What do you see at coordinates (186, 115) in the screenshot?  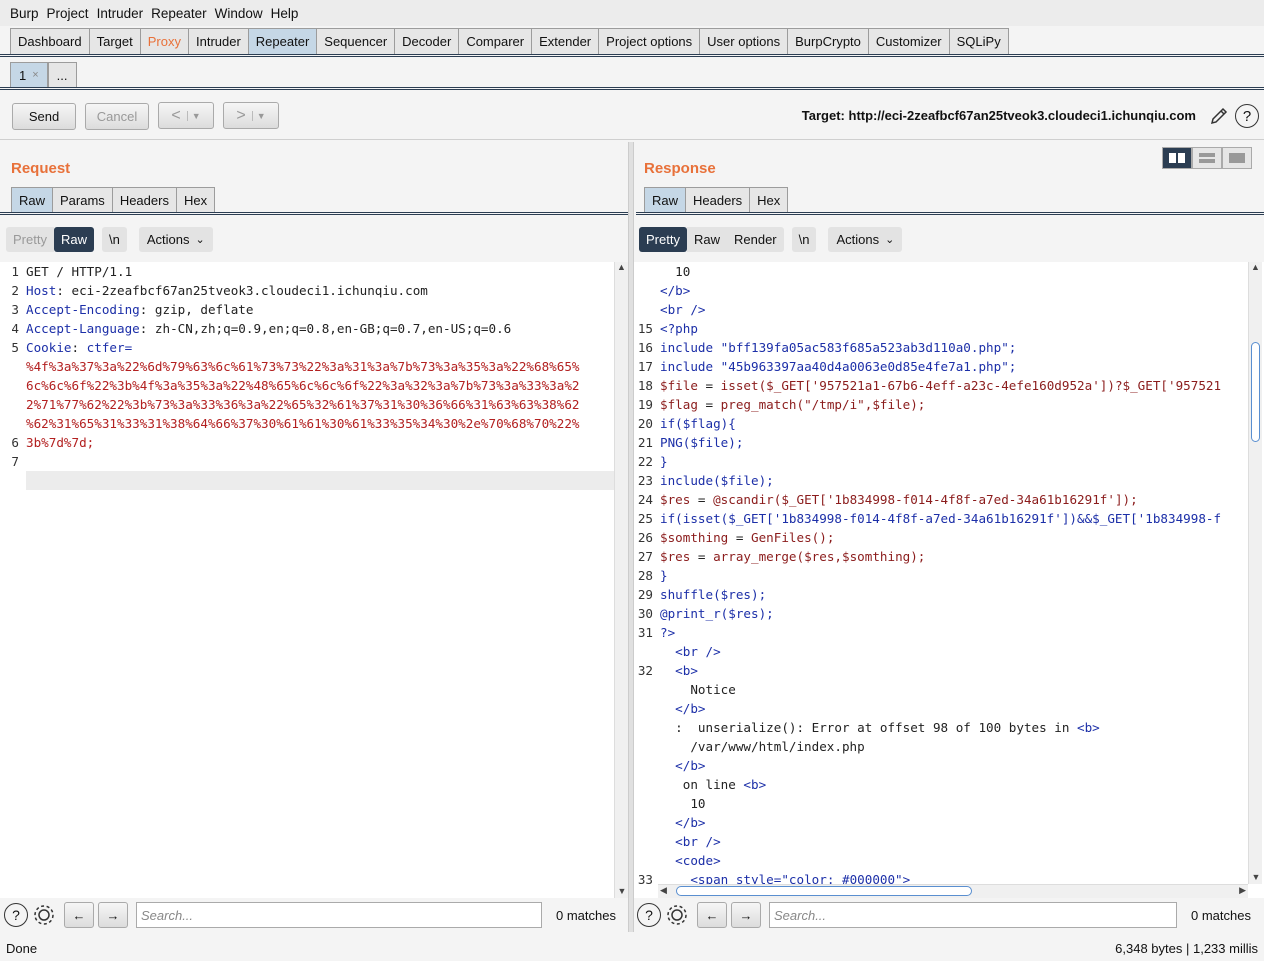 I see `back-history-button: < ▼` at bounding box center [186, 115].